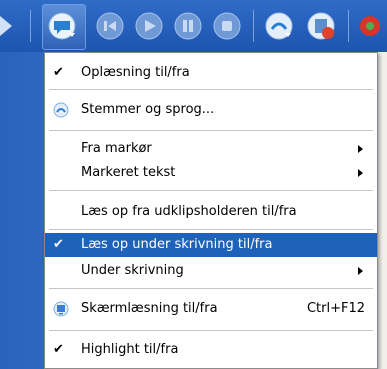 This screenshot has height=369, width=387. I want to click on menu-item-screen-reading: Skærmlæsning til/fra Ctrl+F12, so click(211, 309).